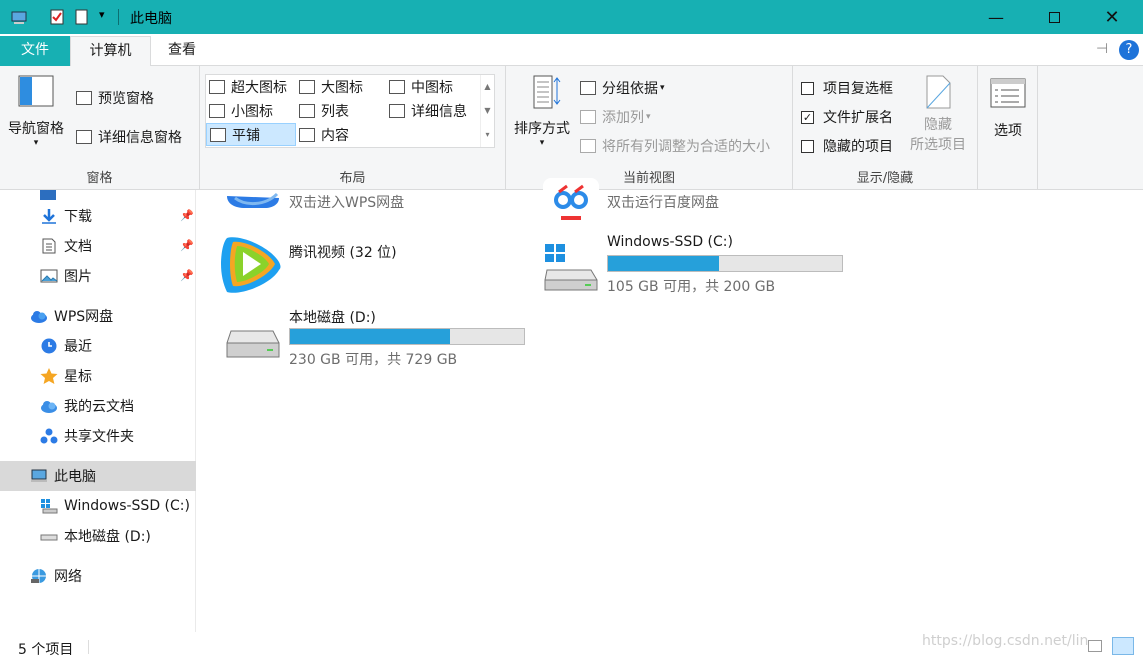 This screenshot has width=1143, height=660. What do you see at coordinates (847, 146) in the screenshot?
I see `hidden-items-toggle: 隐藏的项目` at bounding box center [847, 146].